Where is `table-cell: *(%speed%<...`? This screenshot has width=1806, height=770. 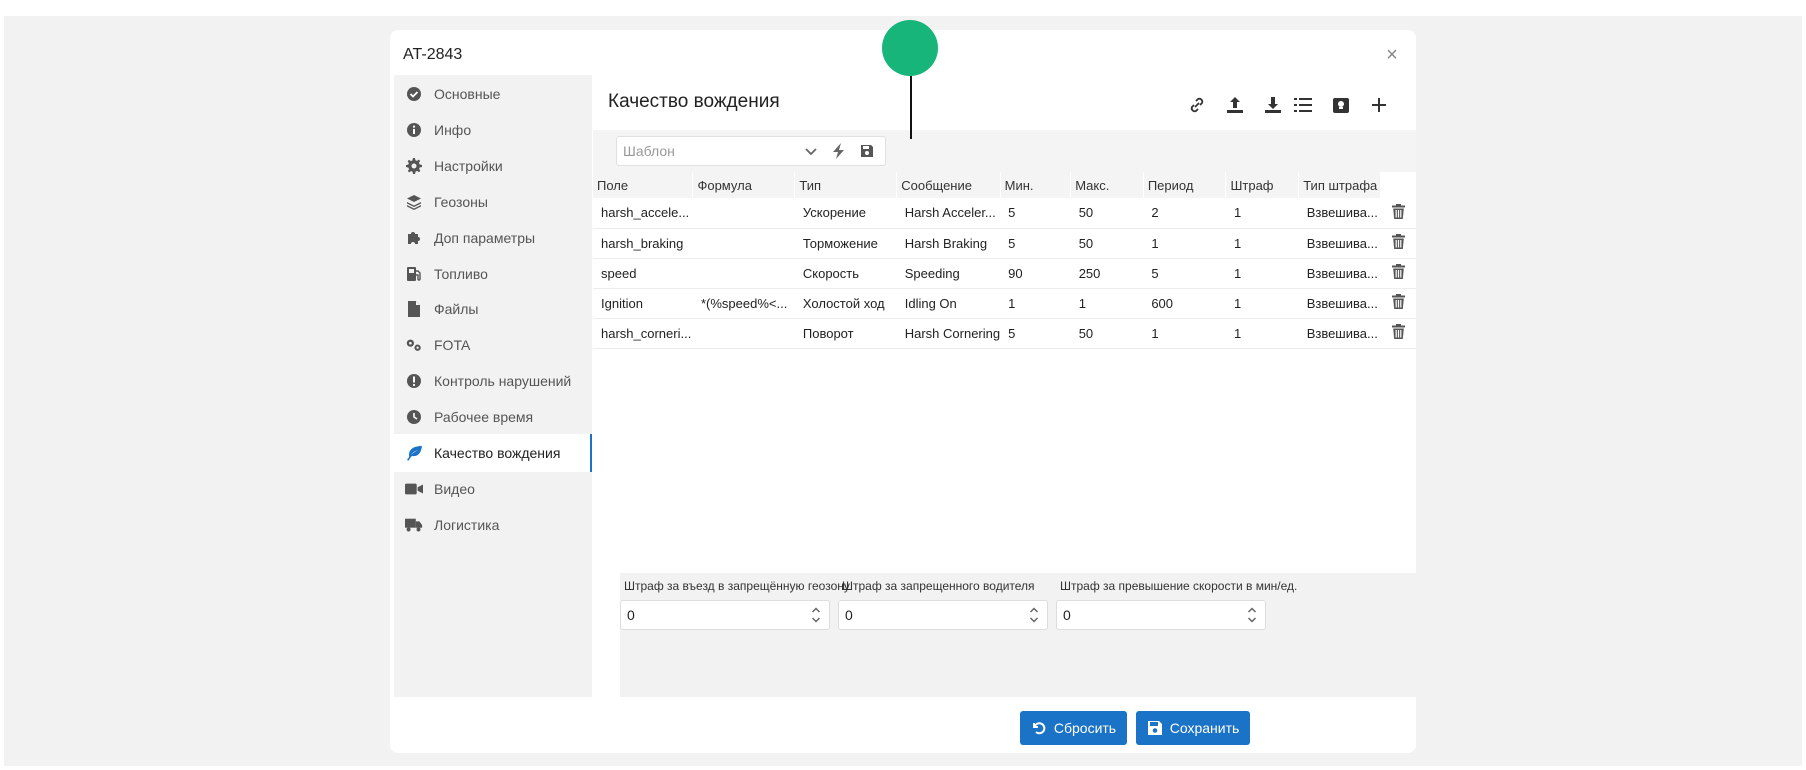 table-cell: *(%speed%<... is located at coordinates (743, 303).